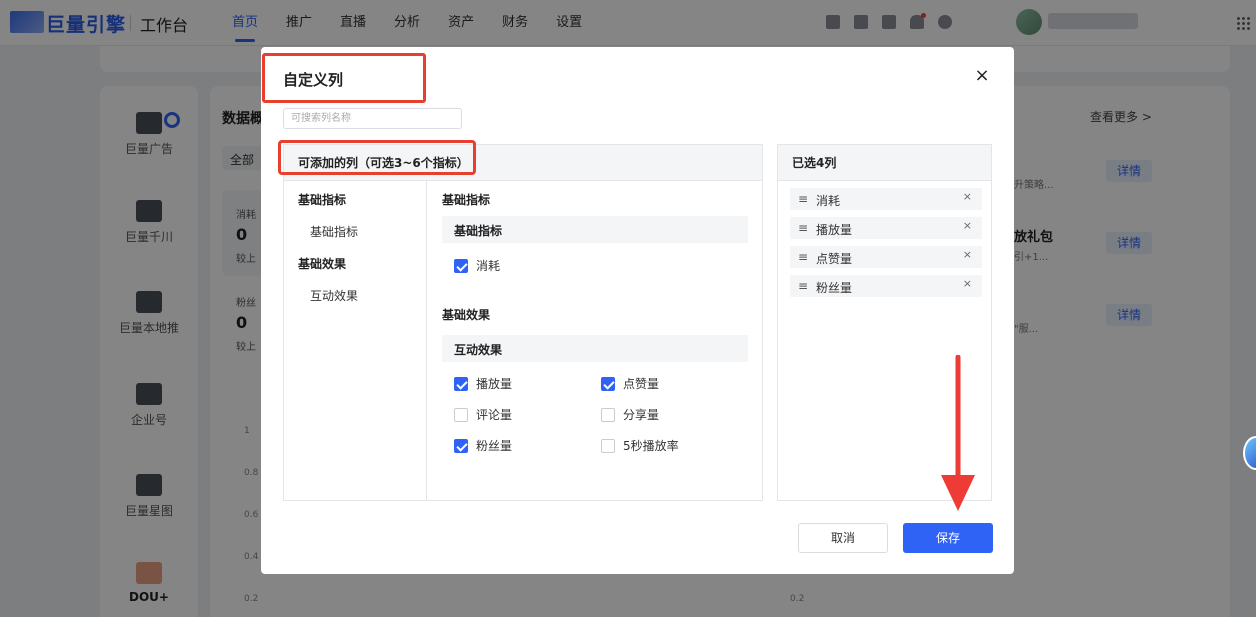  What do you see at coordinates (641, 415) in the screenshot?
I see `checkbox-label: 分享量` at bounding box center [641, 415].